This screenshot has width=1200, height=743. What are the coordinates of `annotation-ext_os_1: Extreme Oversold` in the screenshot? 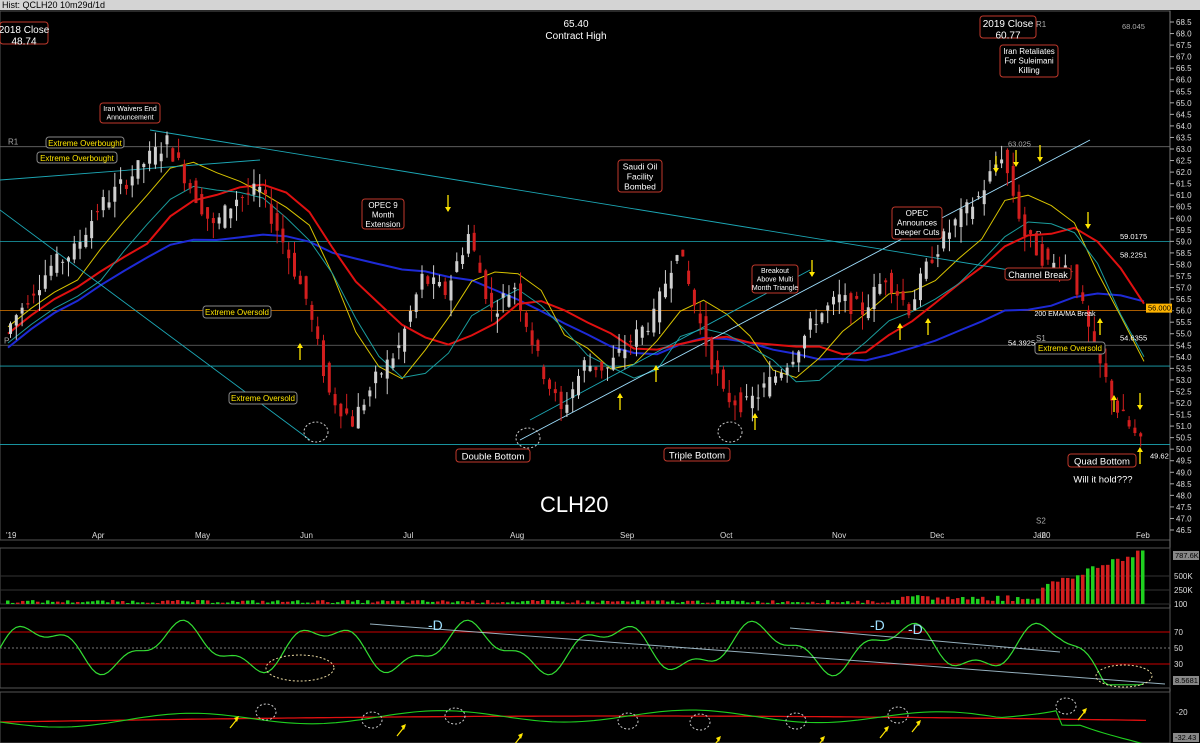 It's located at (237, 312).